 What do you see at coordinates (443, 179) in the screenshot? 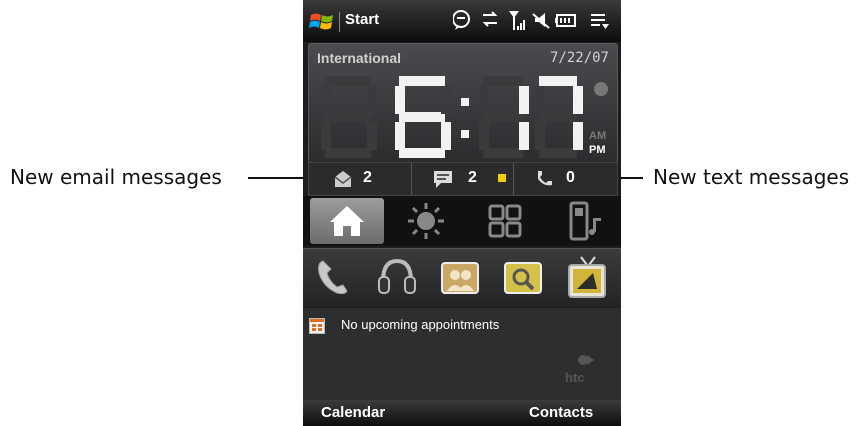
I see `sms-icon` at bounding box center [443, 179].